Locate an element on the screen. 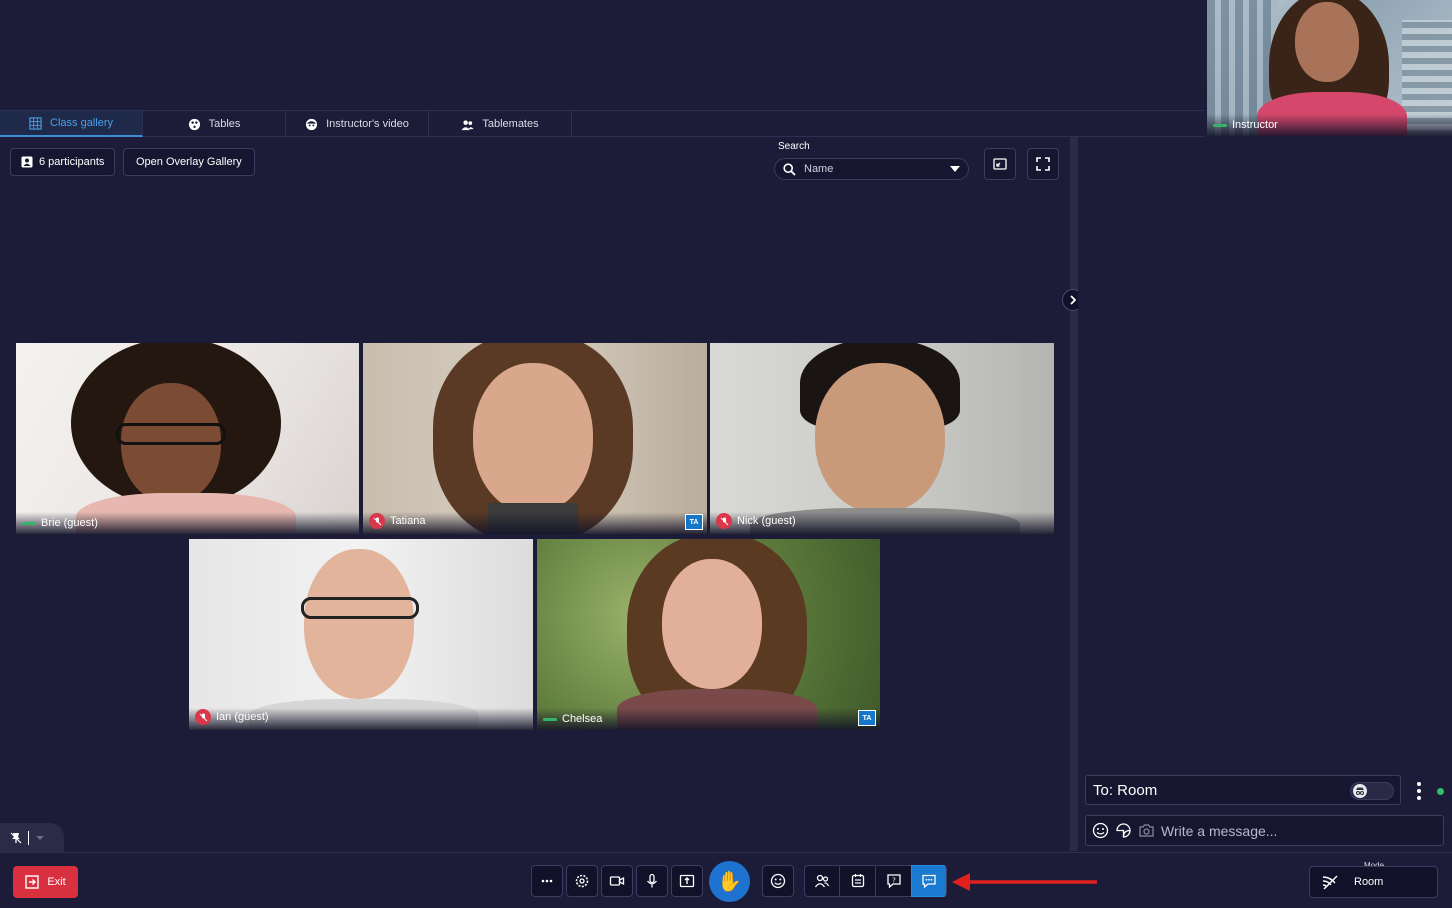 This screenshot has width=1452, height=908. camera-button is located at coordinates (617, 881).